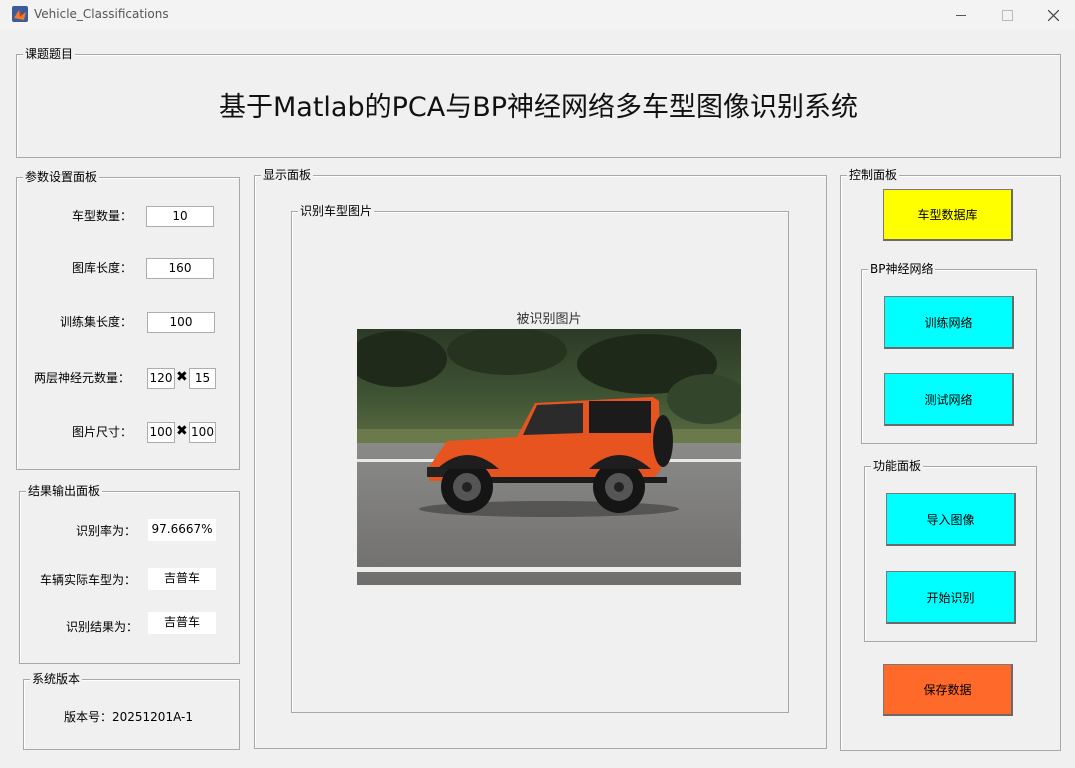  What do you see at coordinates (61, 177) in the screenshot?
I see `params-panel-legend: 参数设置面板` at bounding box center [61, 177].